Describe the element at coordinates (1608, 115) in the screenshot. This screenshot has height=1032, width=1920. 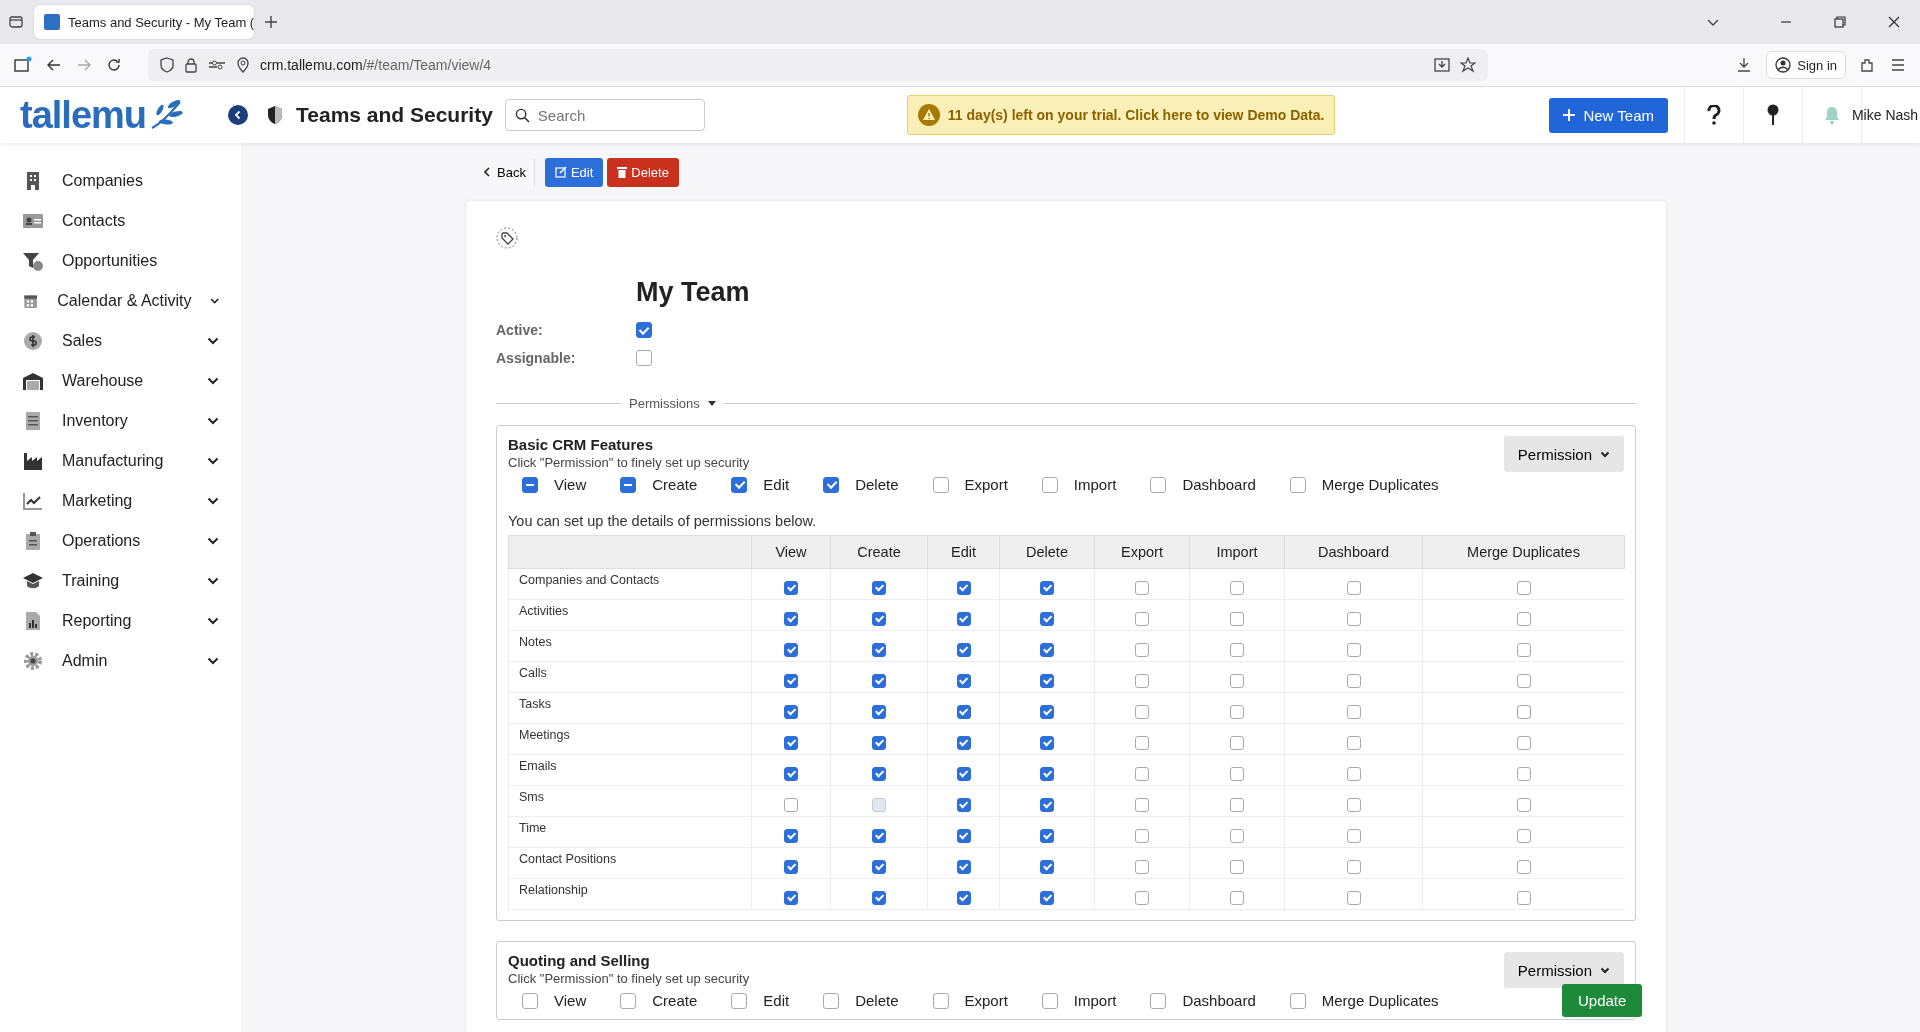
I see `new-team-button: New Team` at that location.